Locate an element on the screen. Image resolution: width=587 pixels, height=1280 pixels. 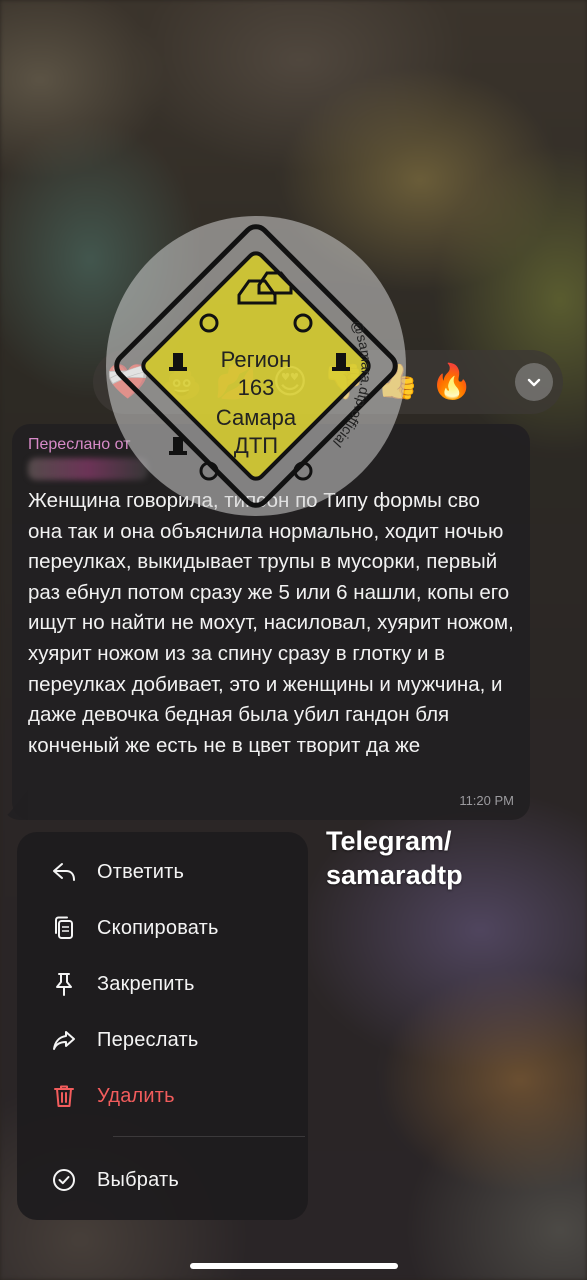
message-time: 11:20 PM is located at coordinates (486, 800).